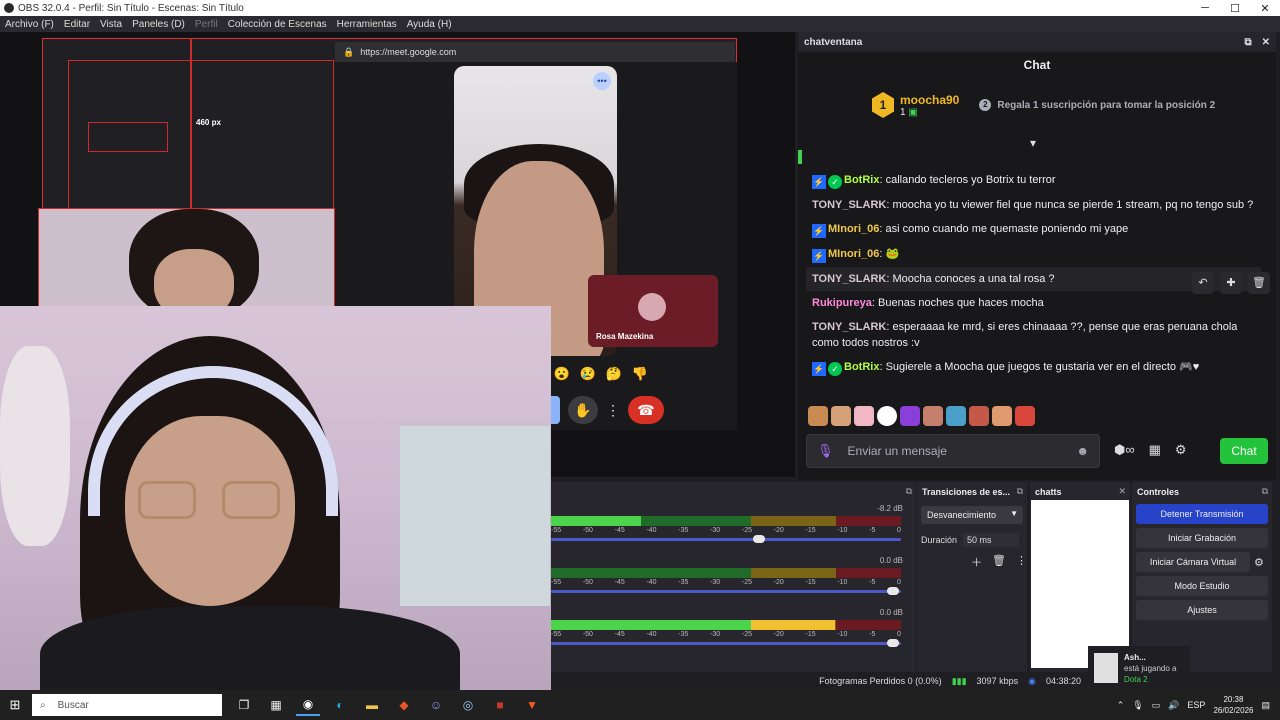 Image resolution: width=1280 pixels, height=720 pixels. Describe the element at coordinates (583, 410) in the screenshot. I see `raise-hand-icon: ✋` at that location.